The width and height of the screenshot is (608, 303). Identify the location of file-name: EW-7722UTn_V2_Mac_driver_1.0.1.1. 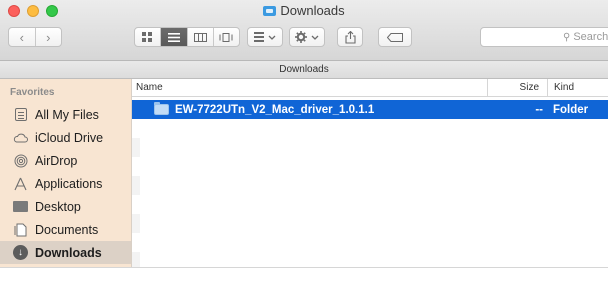
(275, 109).